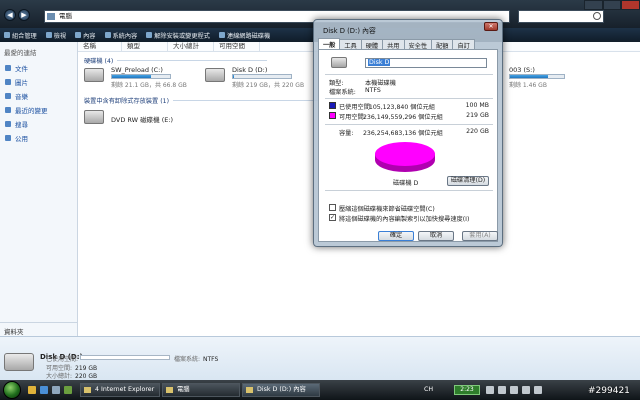 This screenshot has height=400, width=640. Describe the element at coordinates (250, 70) in the screenshot. I see `drive-name: Disk D (D:)` at that location.